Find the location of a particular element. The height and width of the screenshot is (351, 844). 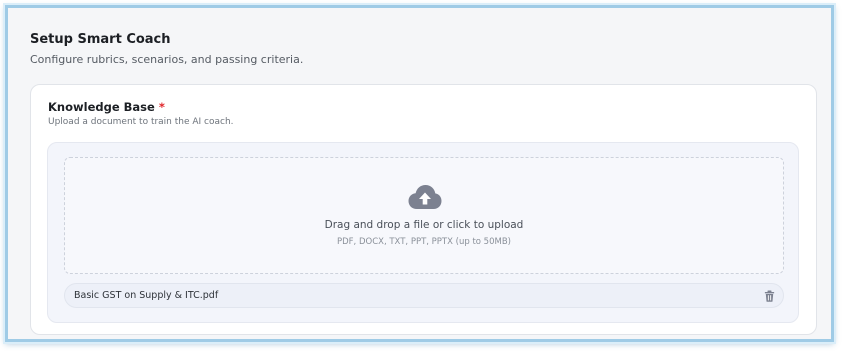

trash-icon is located at coordinates (769, 296).